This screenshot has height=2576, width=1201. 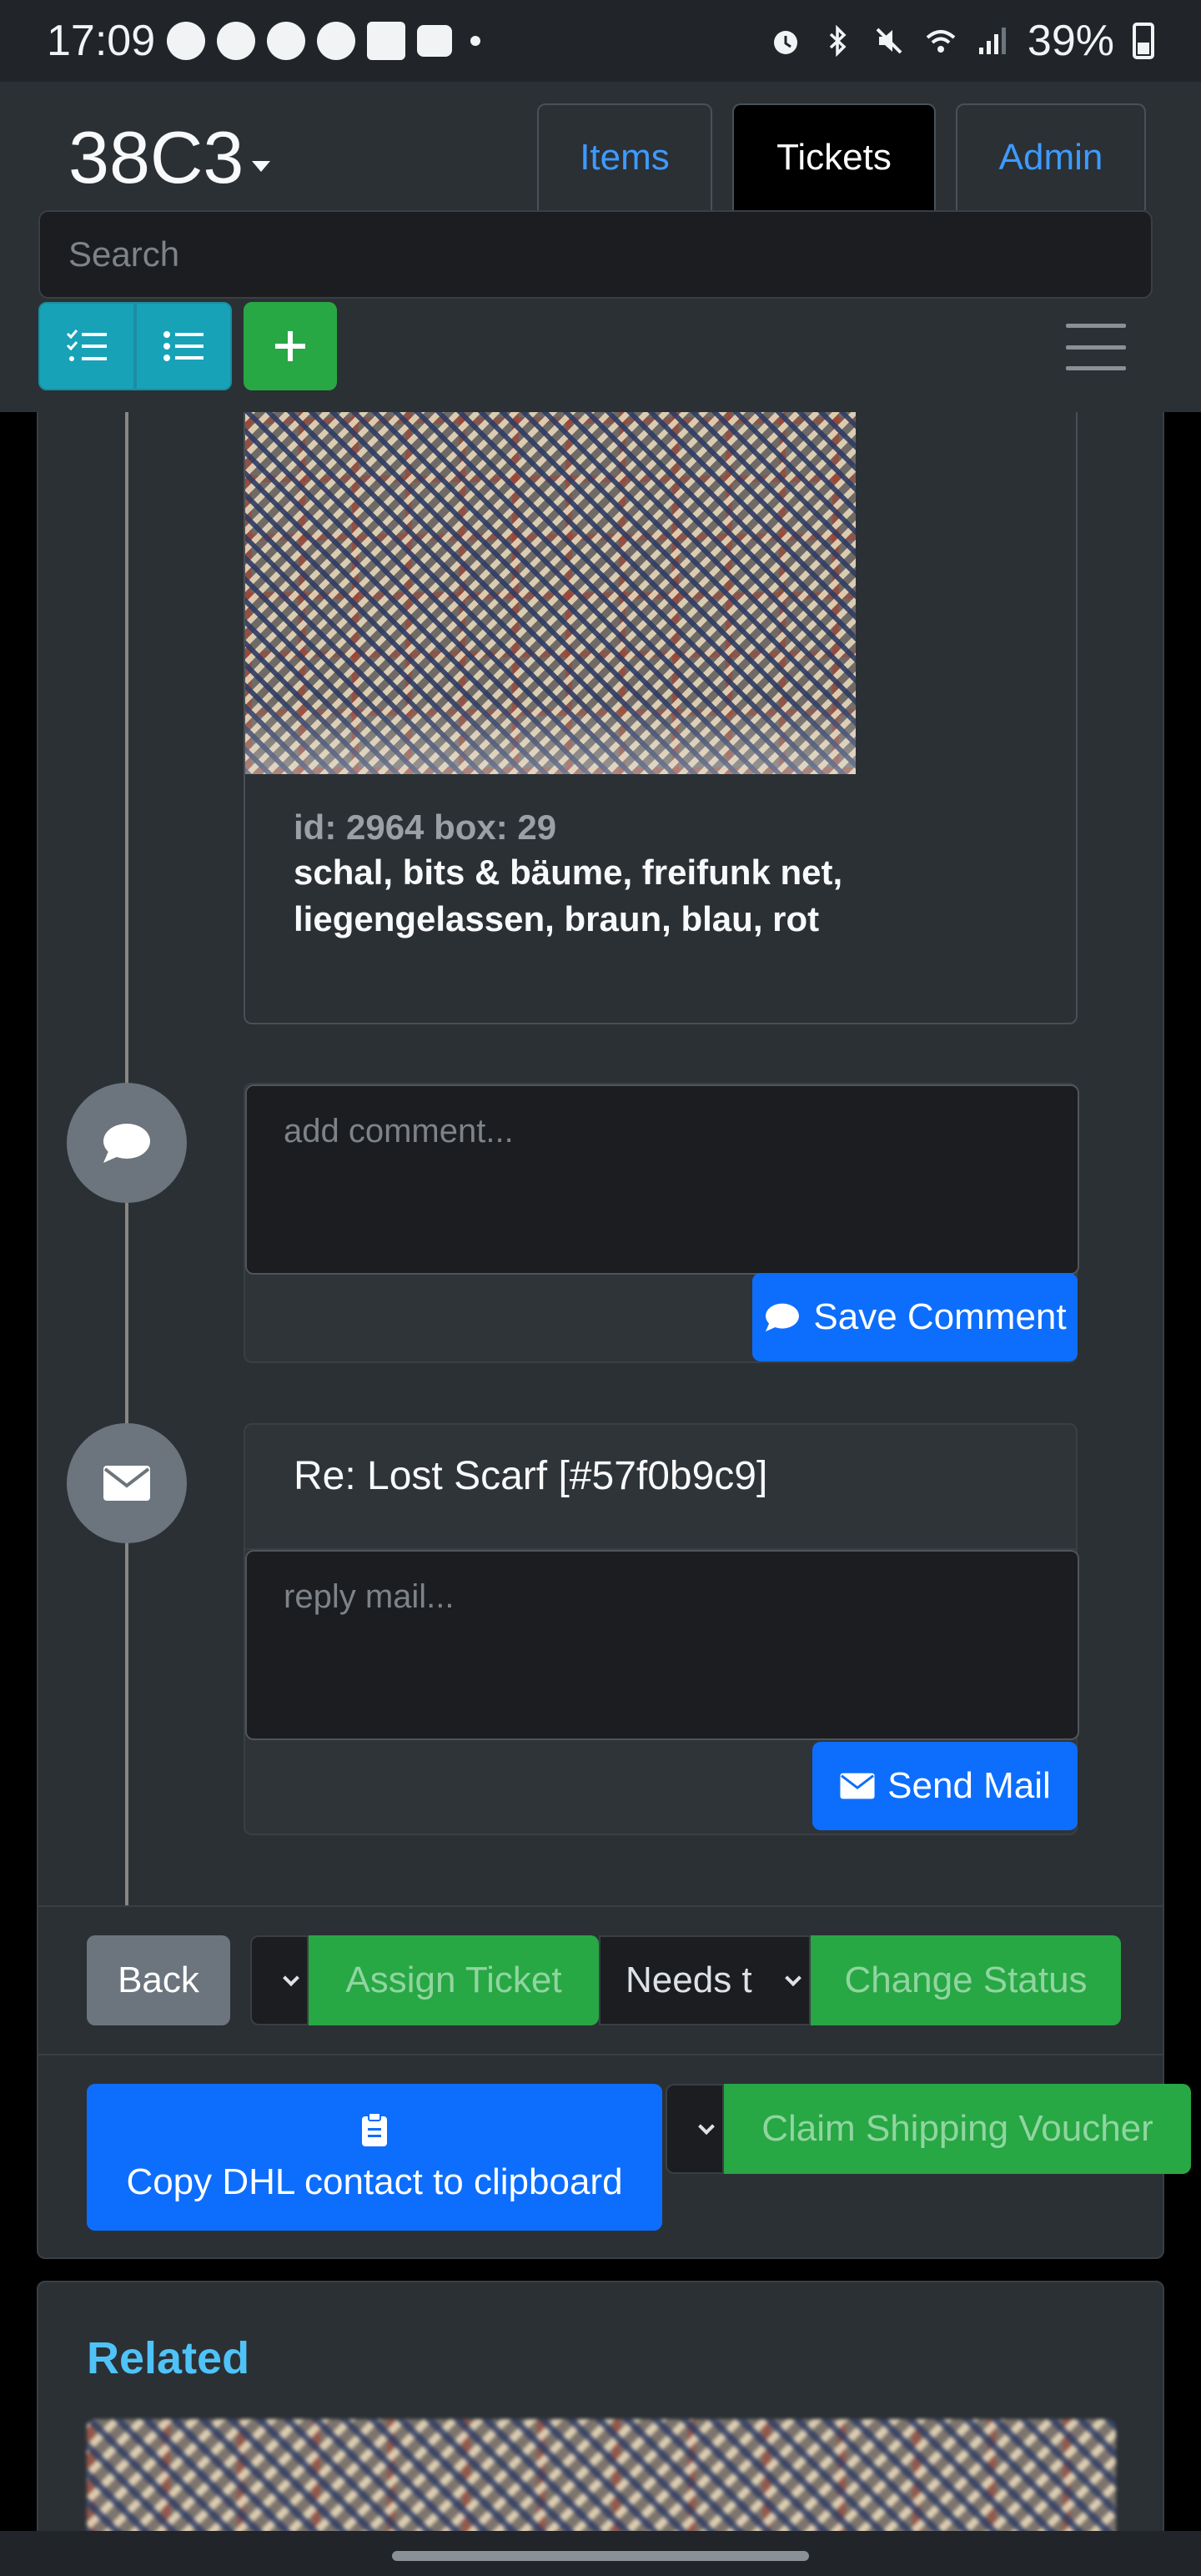 I want to click on status-select-value: Needs t, so click(x=689, y=1980).